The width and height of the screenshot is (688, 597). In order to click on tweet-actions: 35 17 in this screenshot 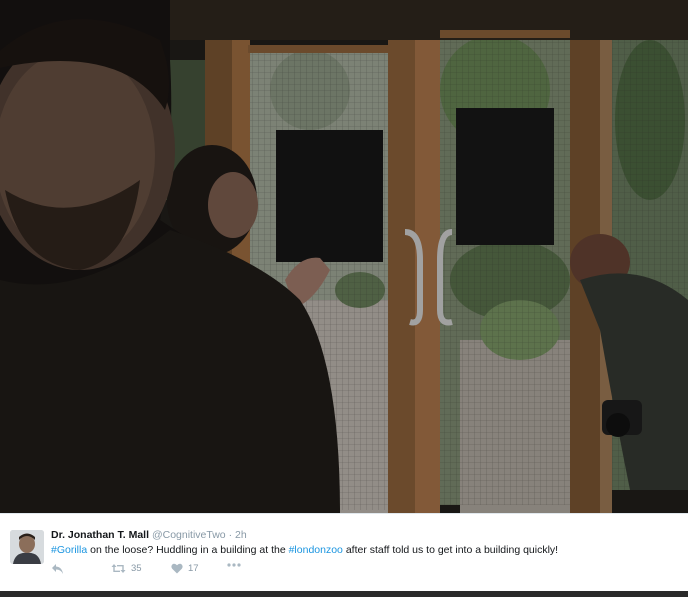, I will do `click(201, 570)`.